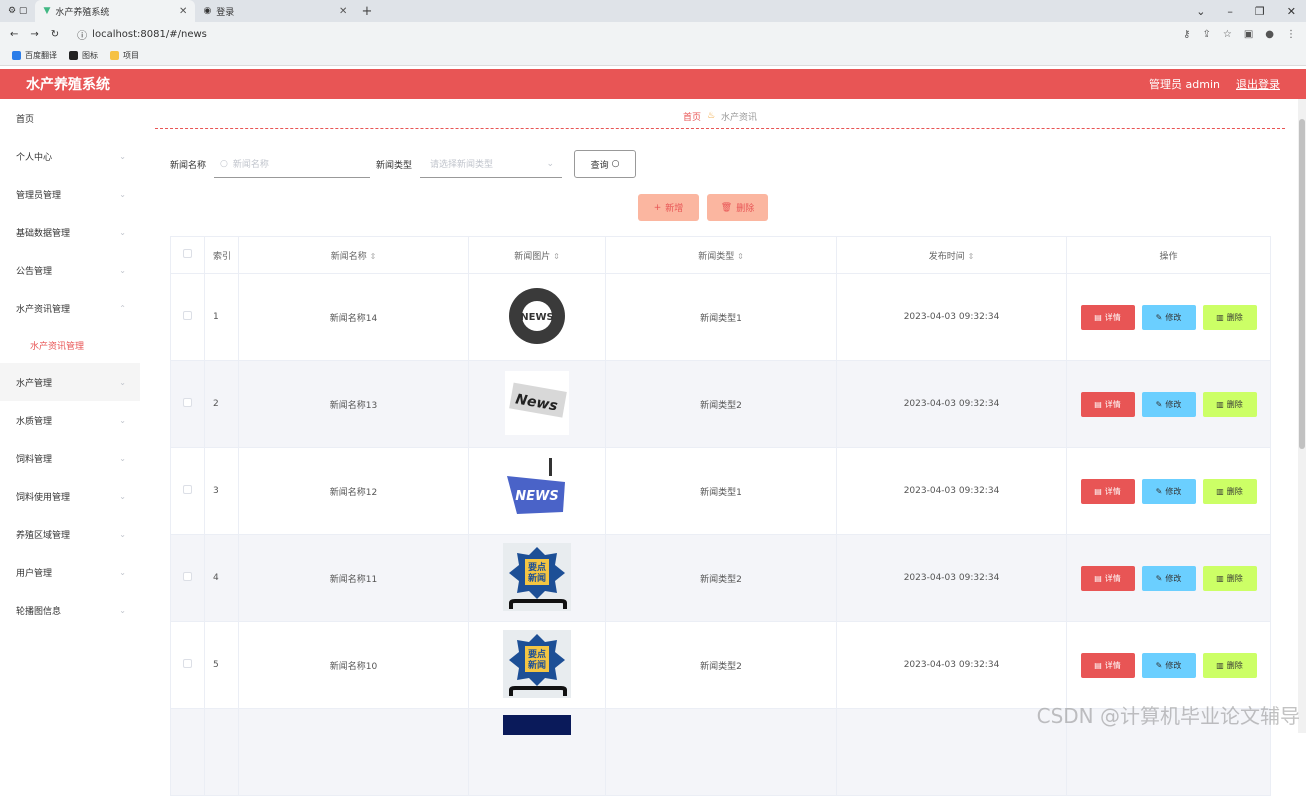 The height and width of the screenshot is (796, 1306). Describe the element at coordinates (1269, 34) in the screenshot. I see `profile-icon: ●` at that location.